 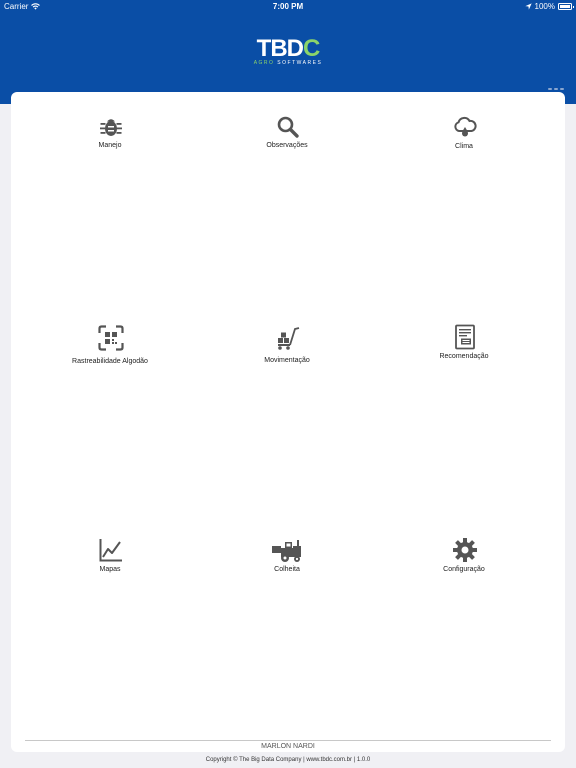 What do you see at coordinates (464, 569) in the screenshot?
I see `menu-label-configuracao: Configuração` at bounding box center [464, 569].